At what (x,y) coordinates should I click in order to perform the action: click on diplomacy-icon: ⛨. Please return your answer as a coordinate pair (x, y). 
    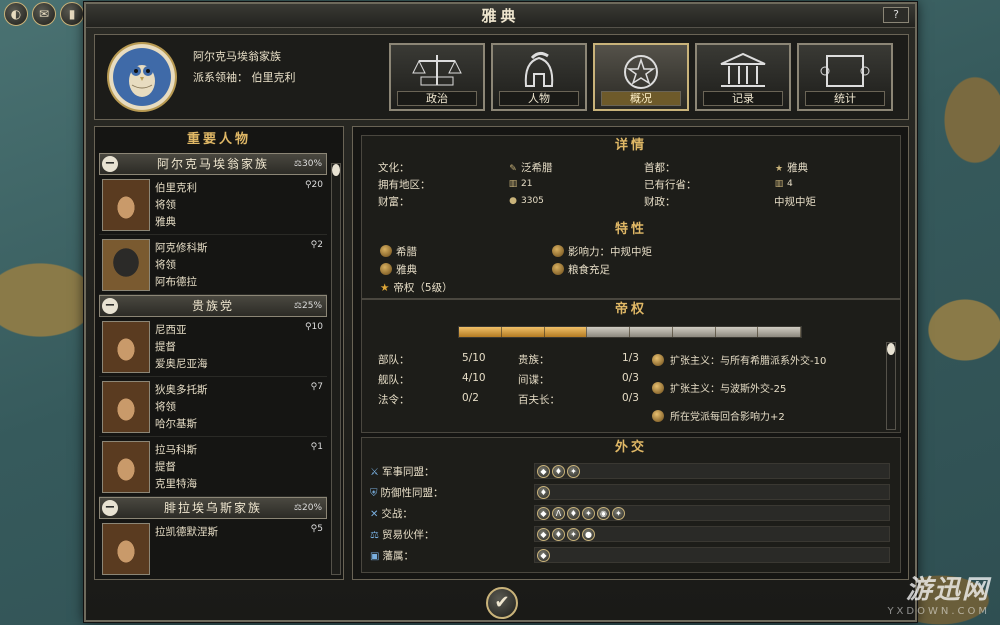
    Looking at the image, I should click on (374, 493).